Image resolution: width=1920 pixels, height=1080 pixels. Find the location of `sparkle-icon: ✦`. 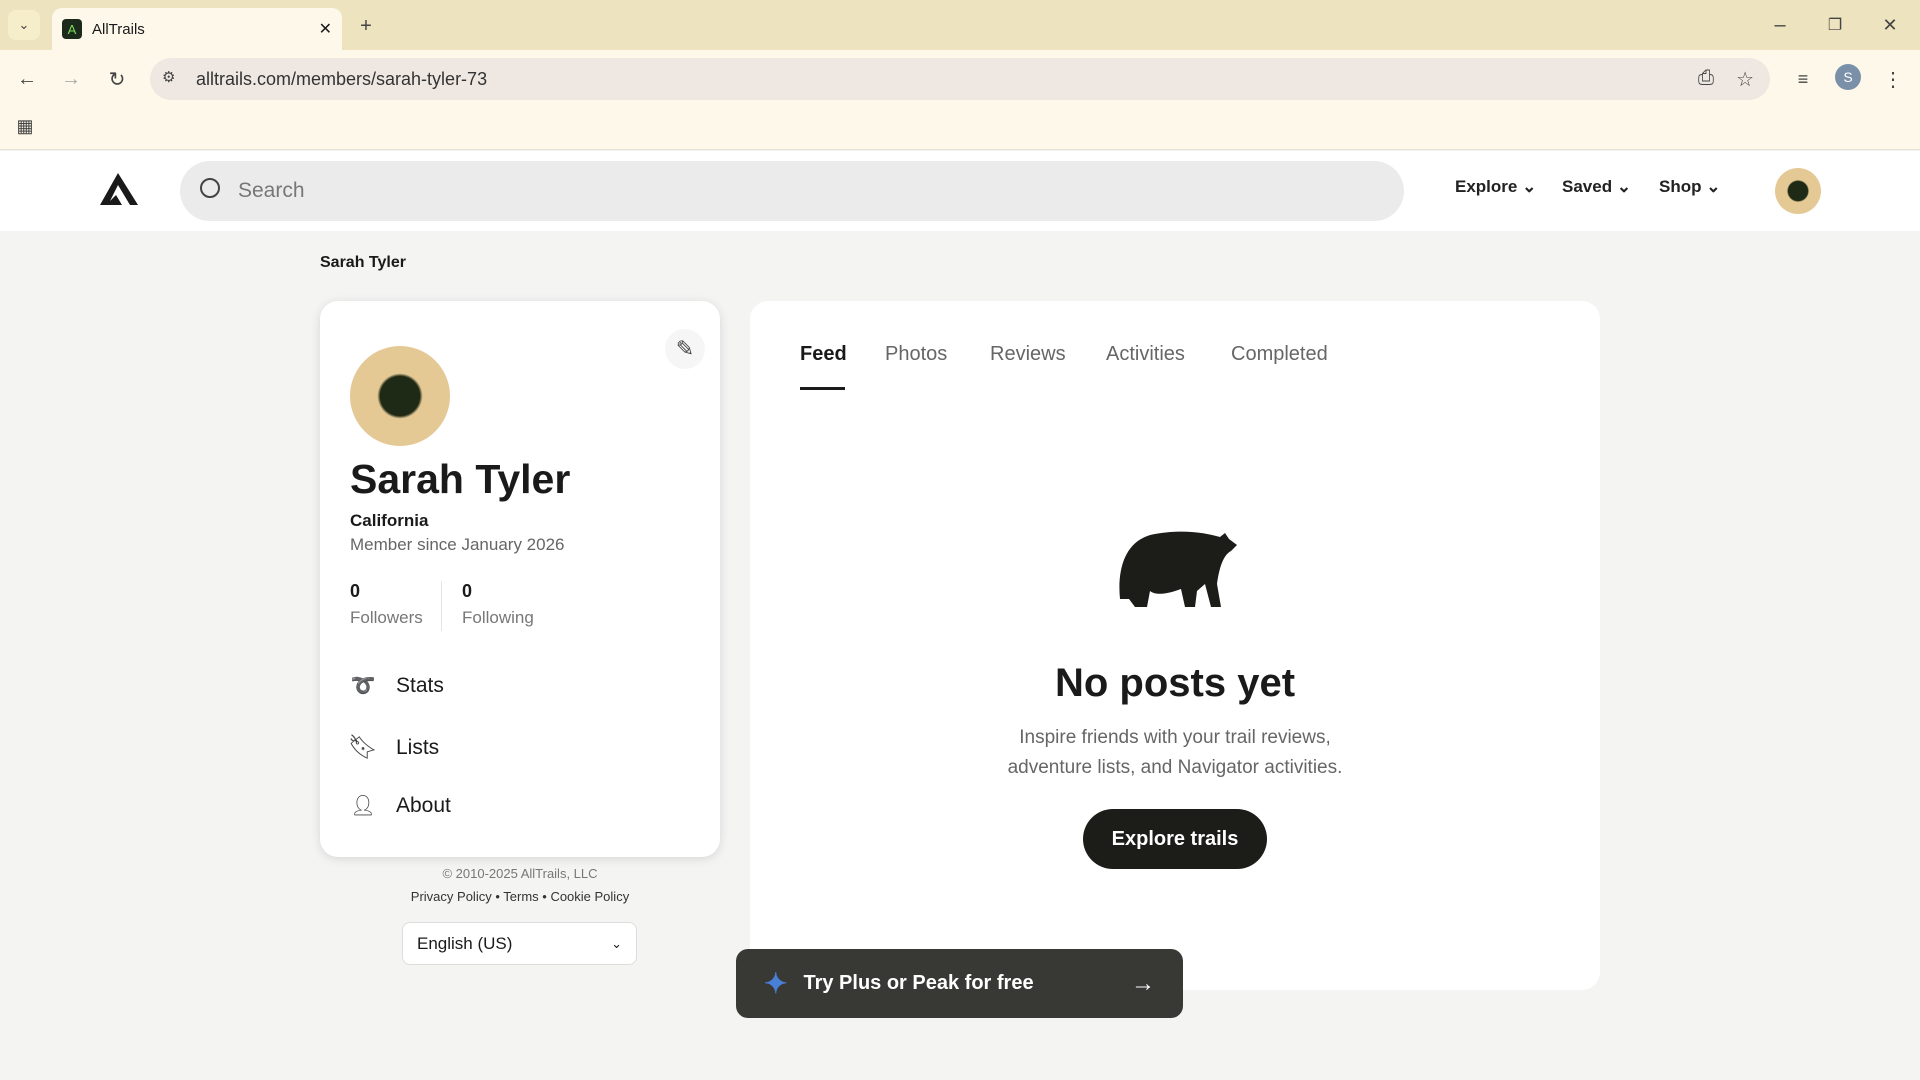

sparkle-icon: ✦ is located at coordinates (776, 983).